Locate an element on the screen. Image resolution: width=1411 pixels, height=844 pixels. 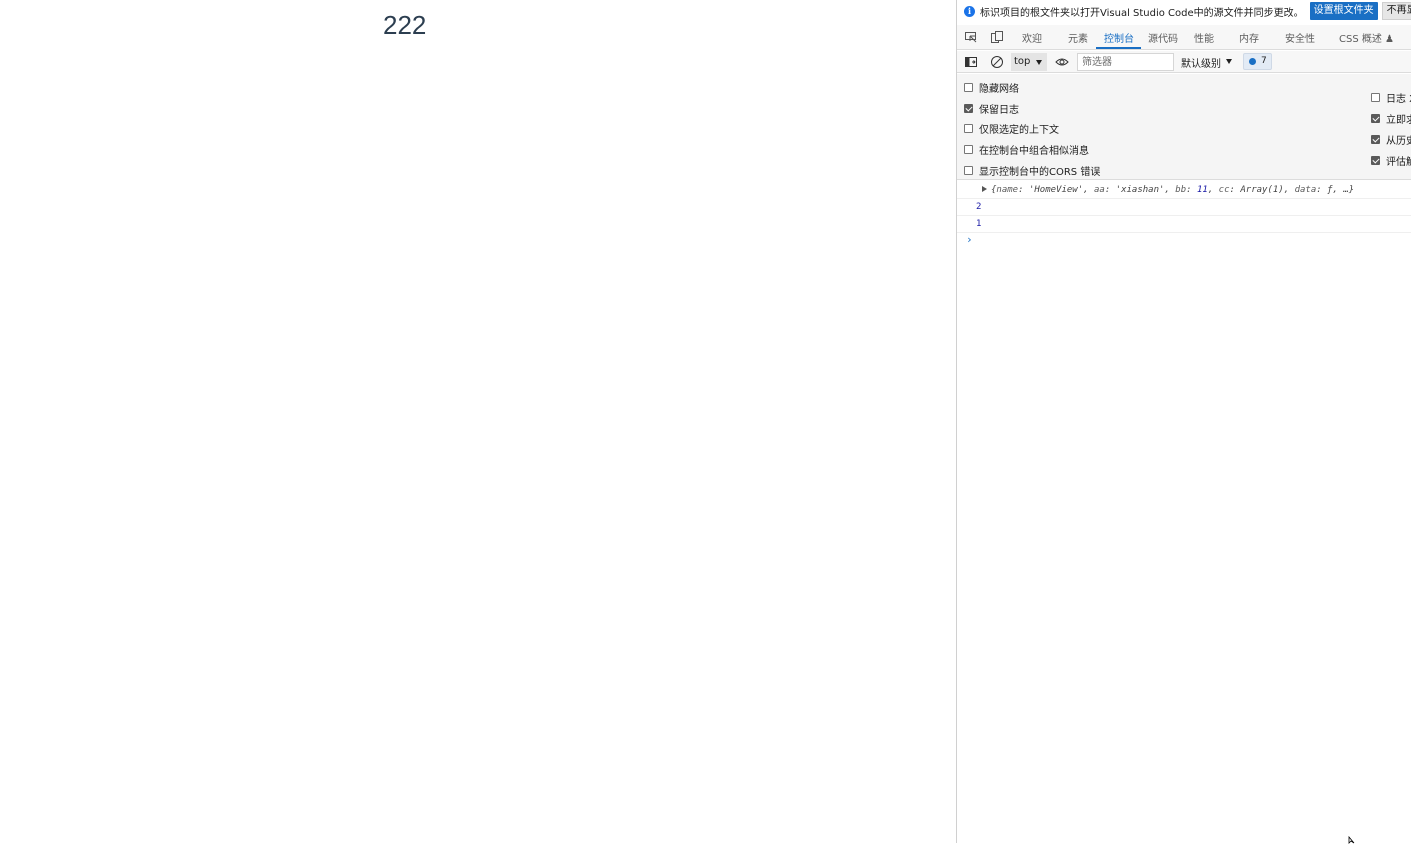
autocomplete-from-history-option: 从历史 is located at coordinates (1391, 139).